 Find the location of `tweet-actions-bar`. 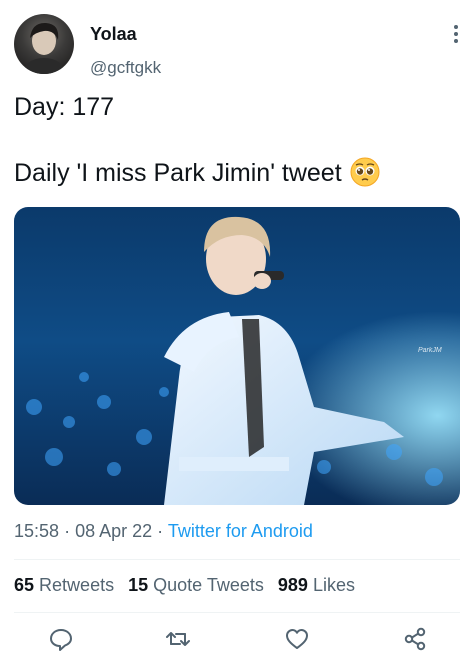

tweet-actions-bar is located at coordinates (237, 638).